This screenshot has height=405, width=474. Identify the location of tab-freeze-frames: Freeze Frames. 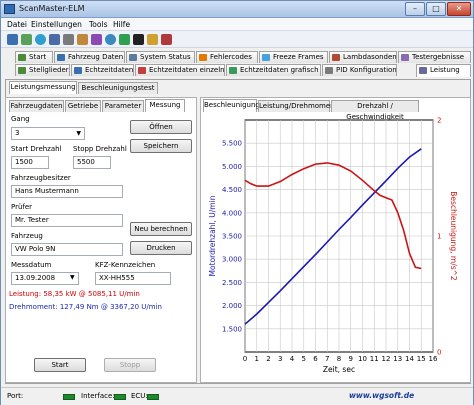
(293, 57).